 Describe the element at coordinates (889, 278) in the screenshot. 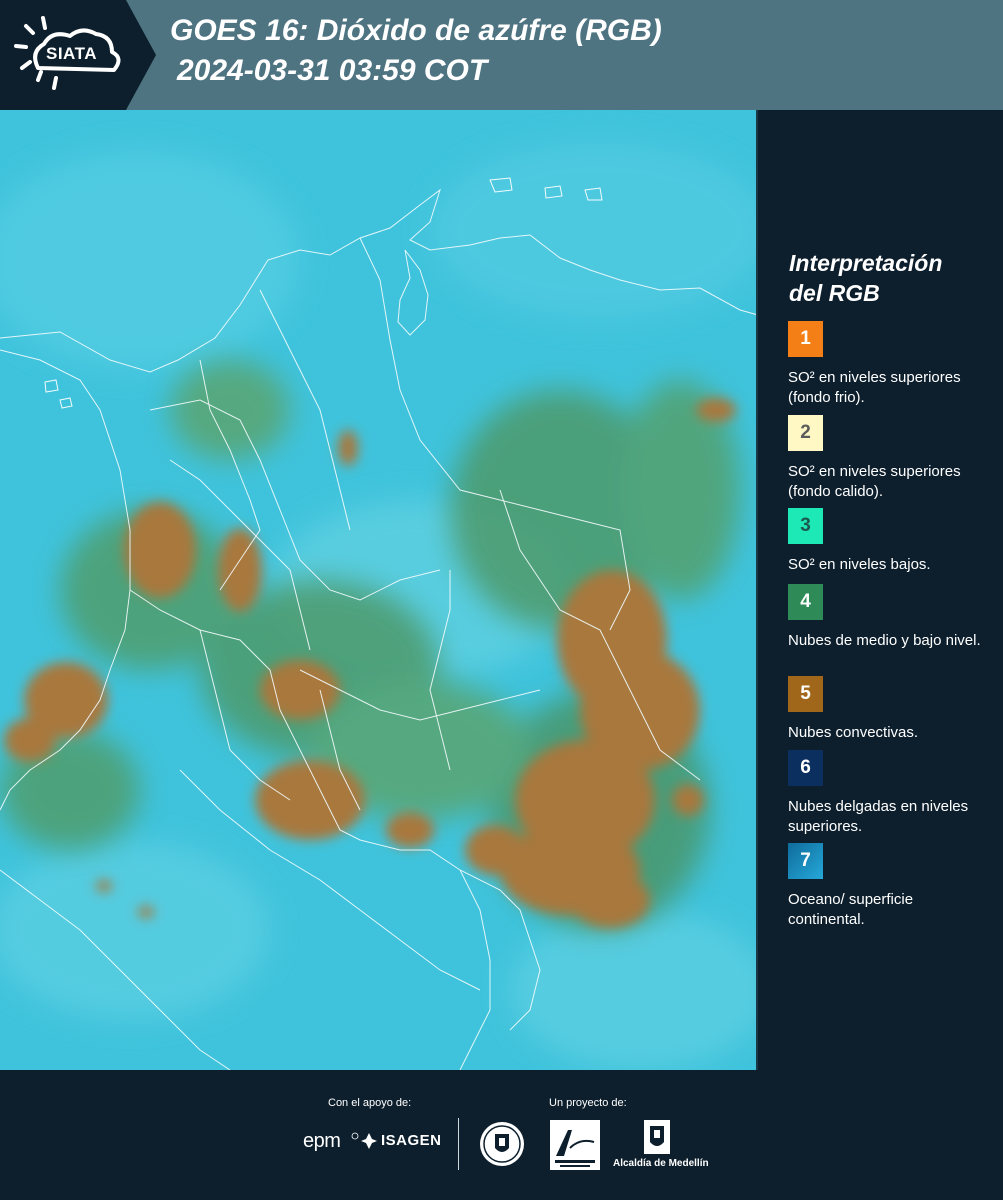

I see `legend-title: Interpretación del RGB` at that location.